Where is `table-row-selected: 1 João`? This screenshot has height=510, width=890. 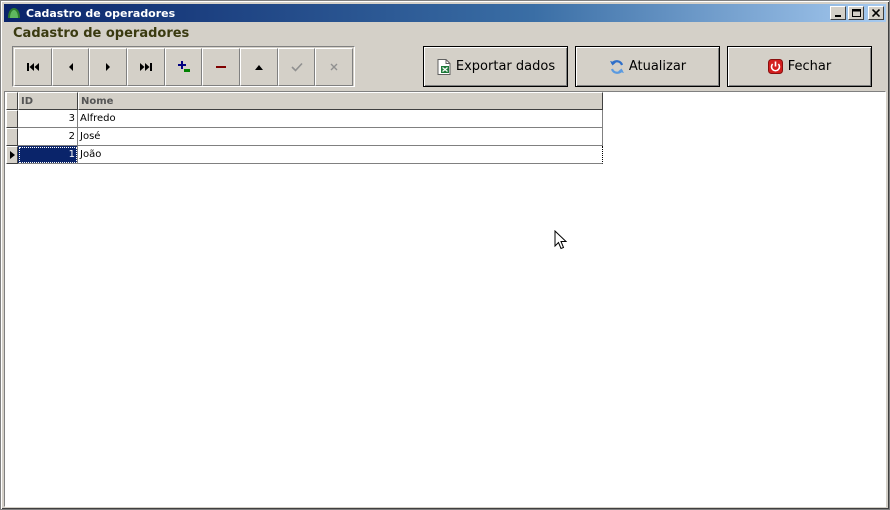
table-row-selected: 1 João is located at coordinates (304, 155).